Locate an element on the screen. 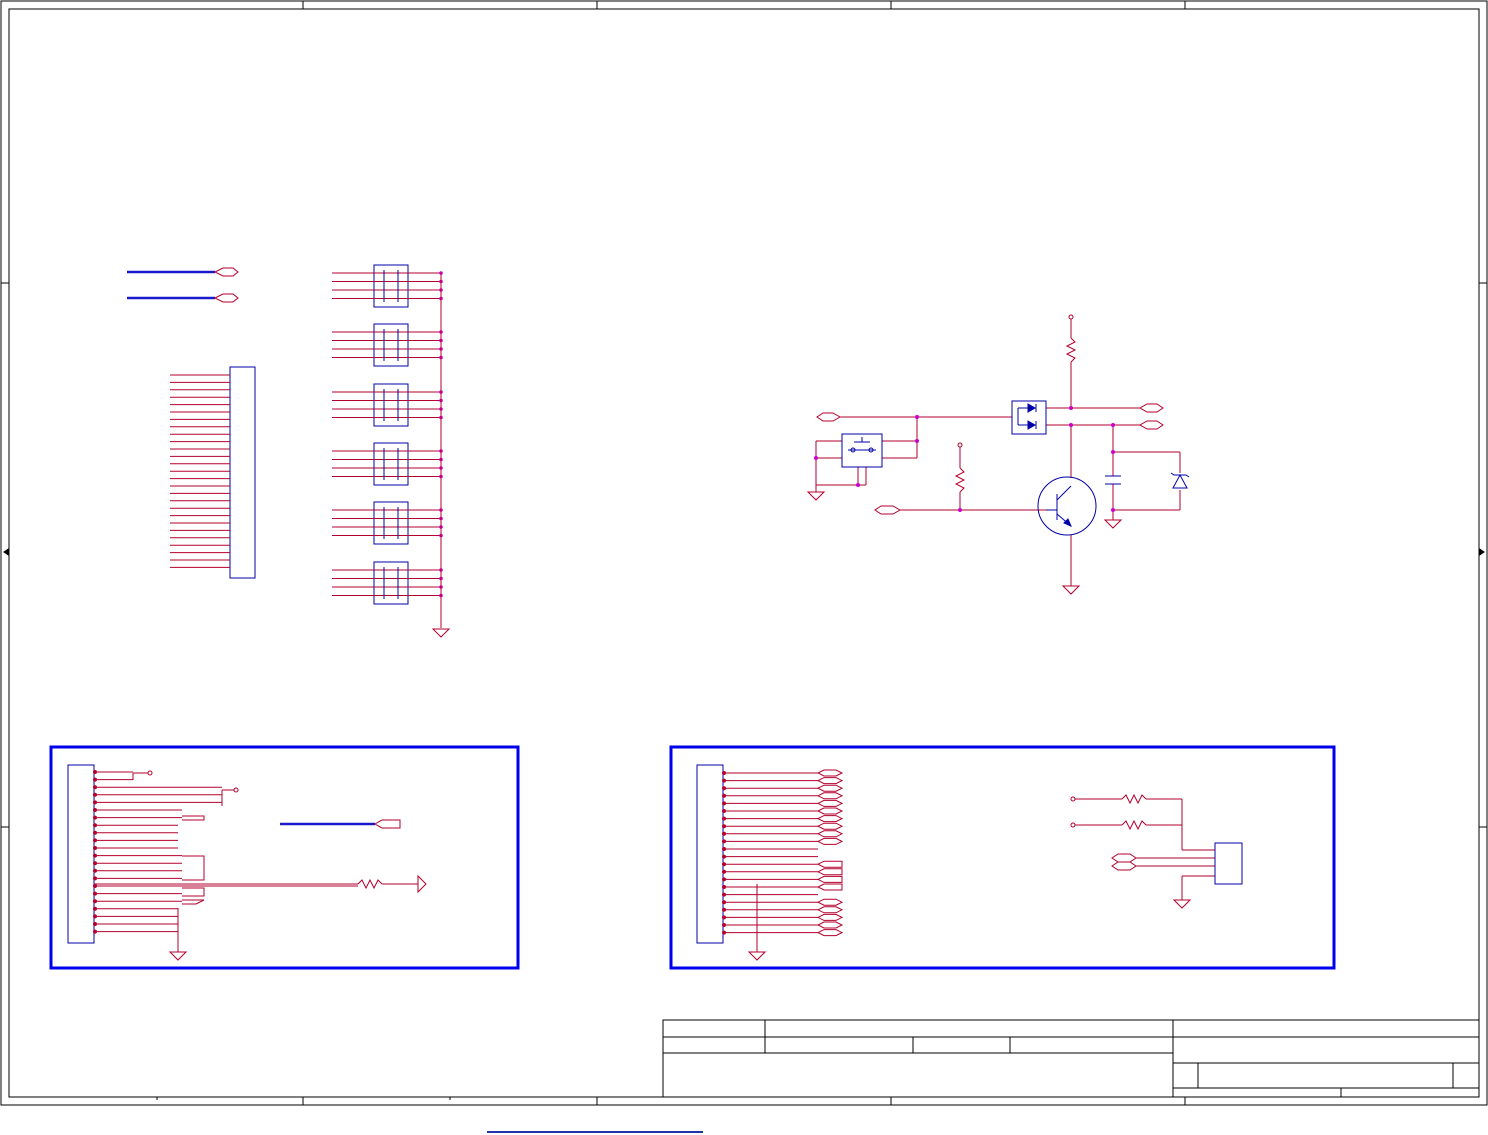 The height and width of the screenshot is (1135, 1488). base-pullup-resistor is located at coordinates (960, 480).